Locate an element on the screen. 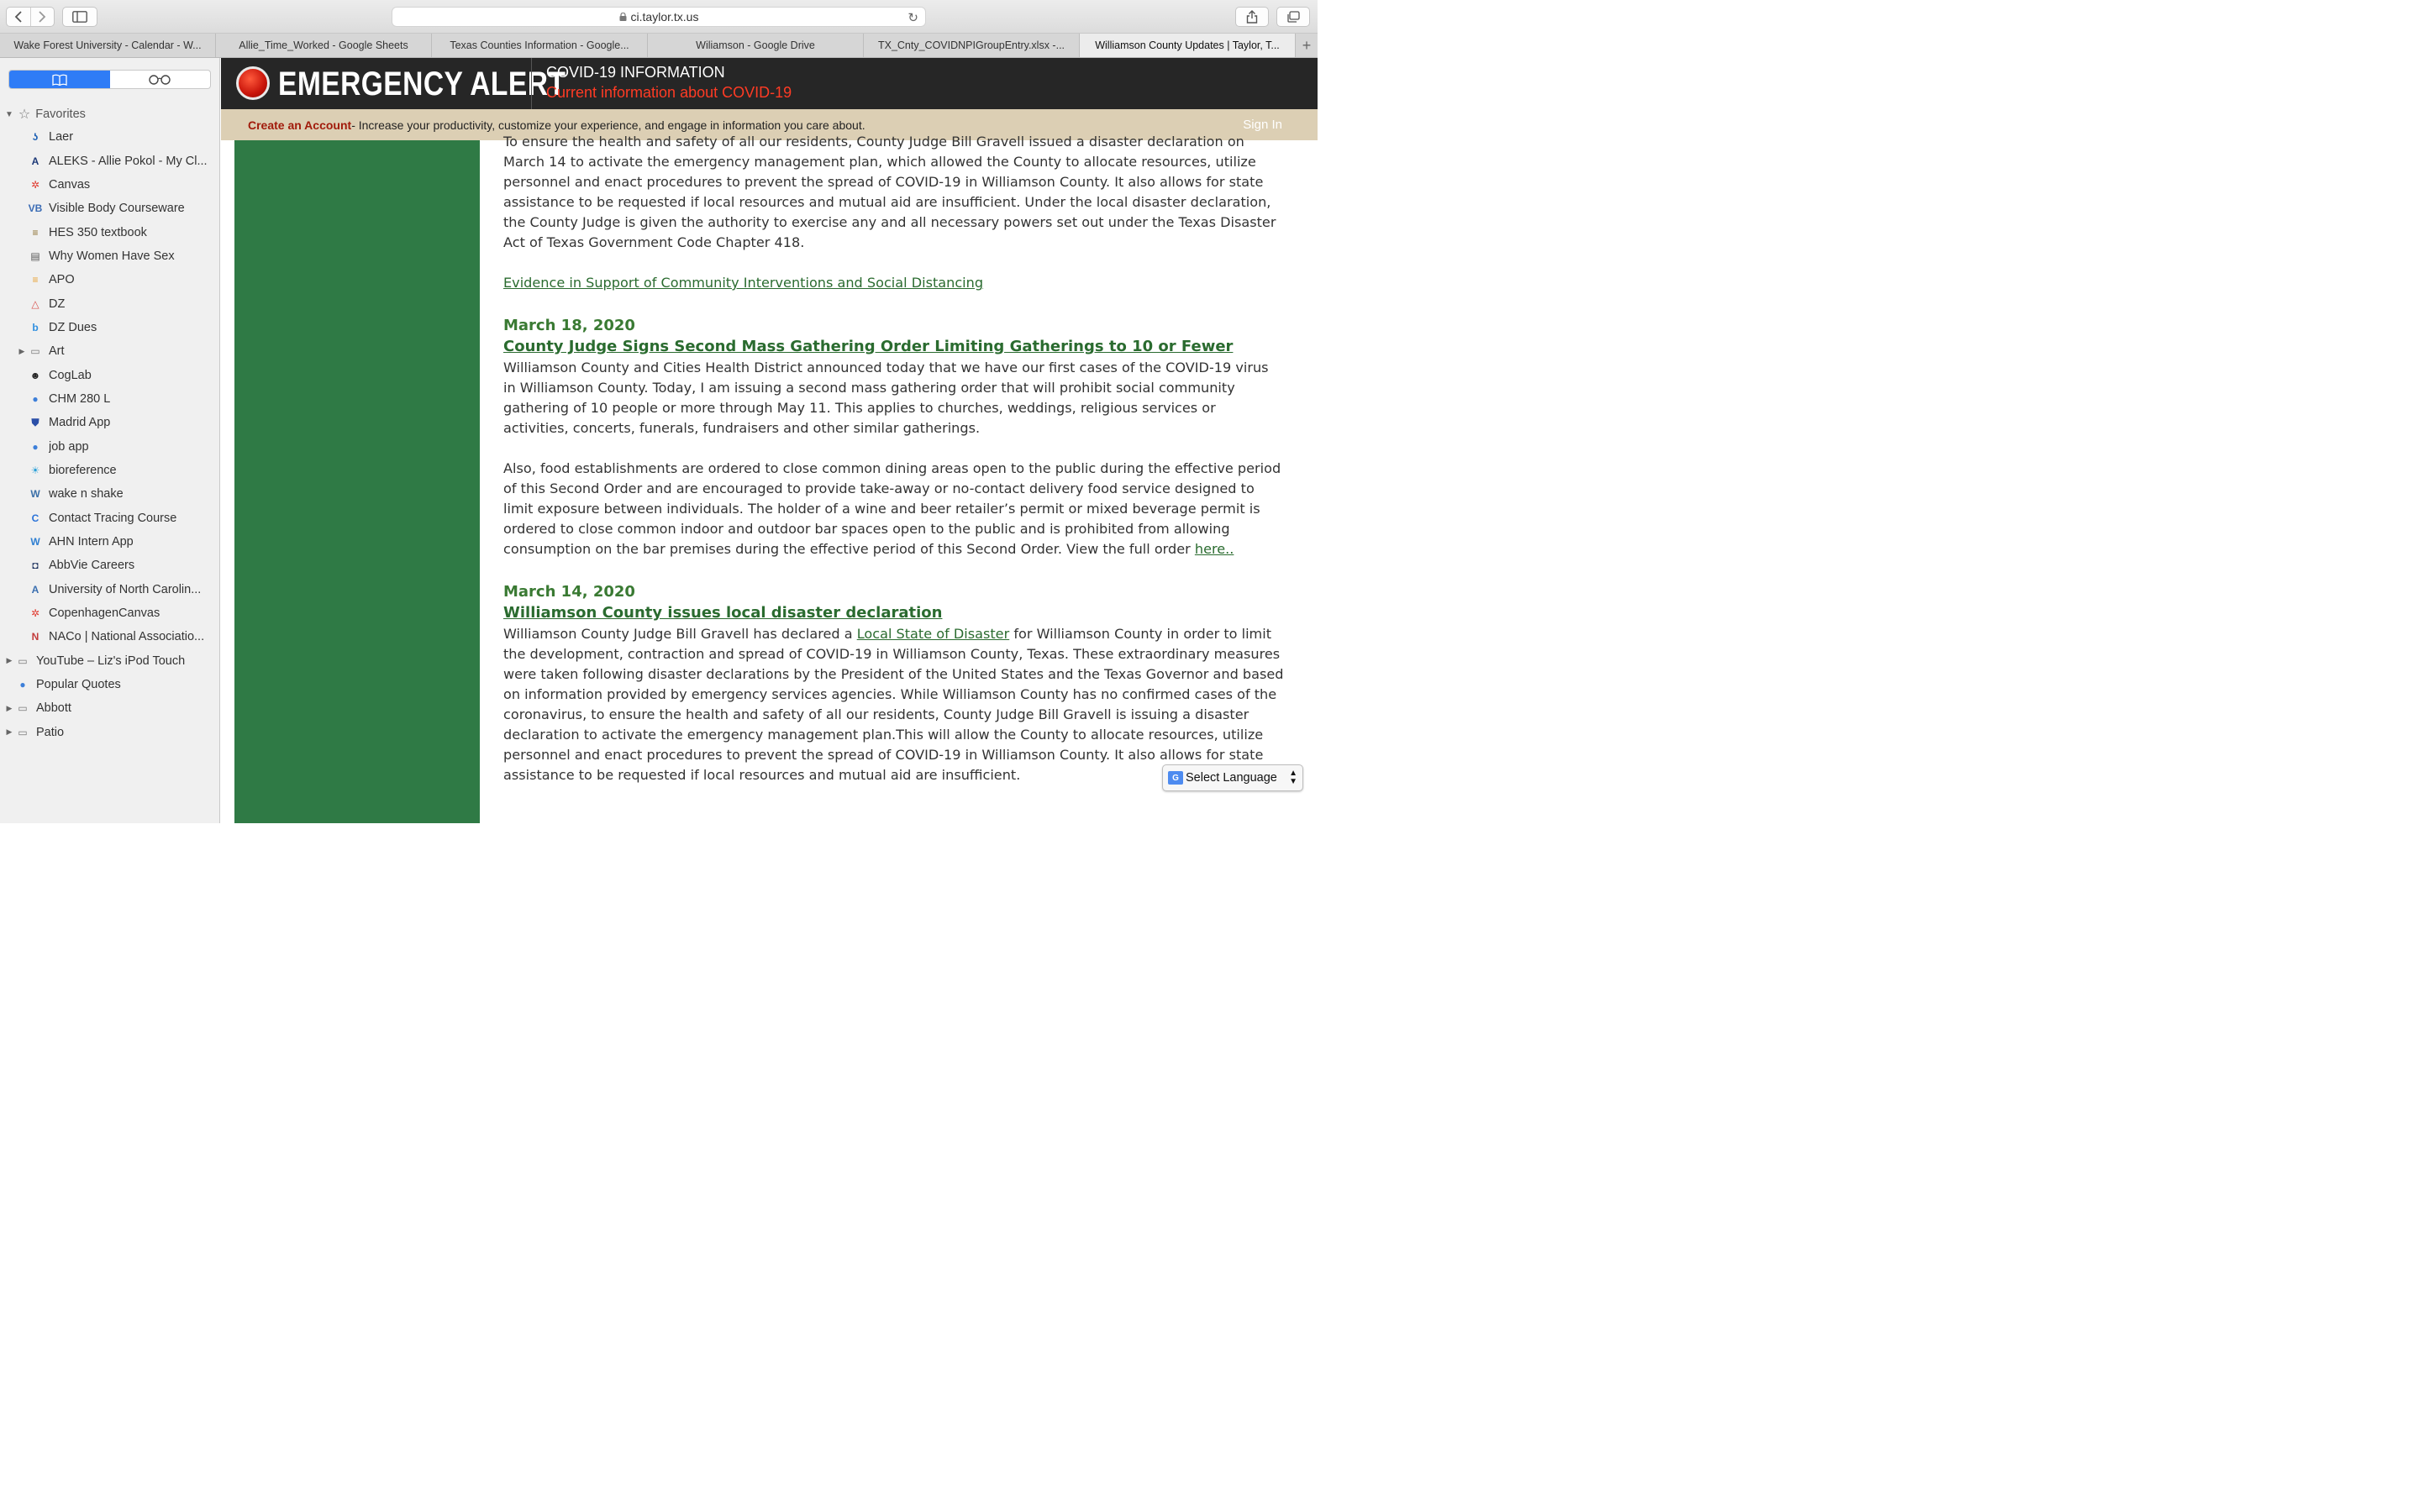 The image size is (2420, 1512). bookmark-item: VB Visible Body Courseware is located at coordinates (110, 208).